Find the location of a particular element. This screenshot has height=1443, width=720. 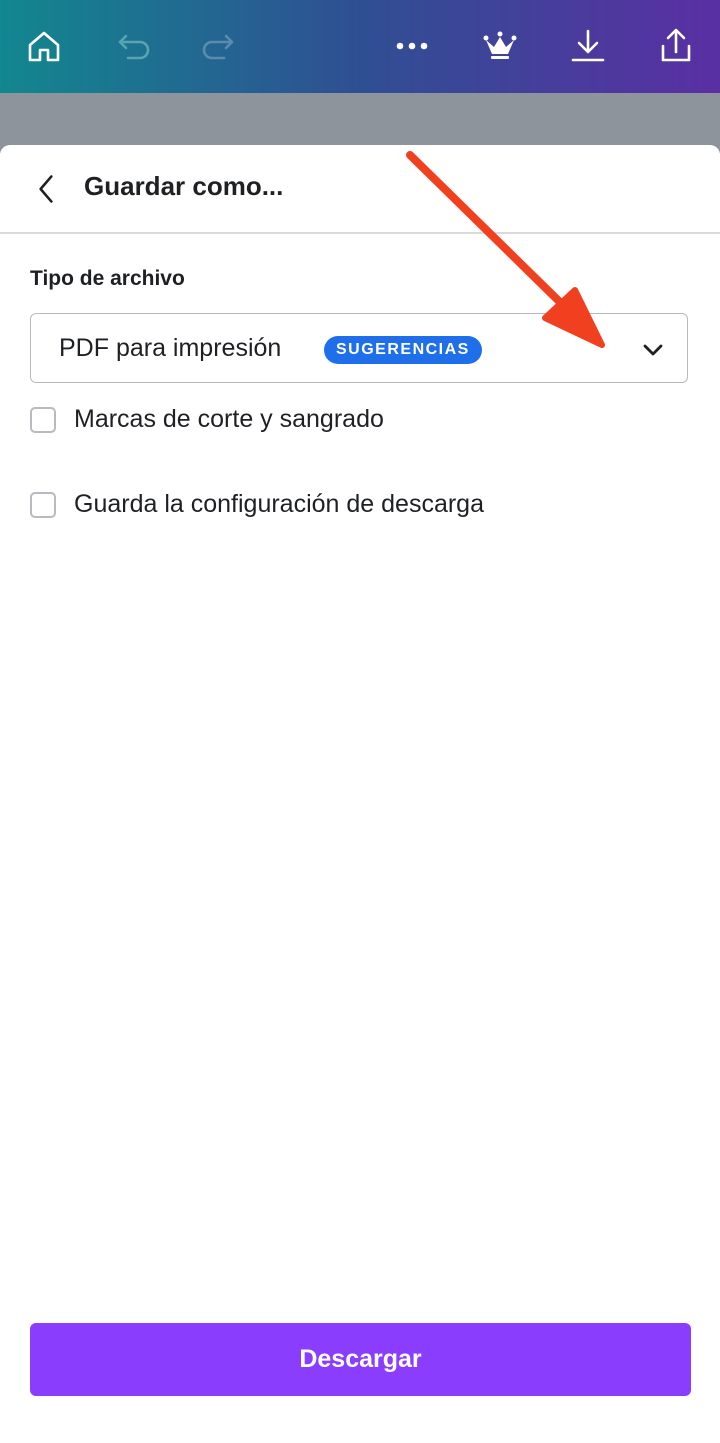

crop-marks-option: Marcas de corte y sangrado is located at coordinates (207, 419).